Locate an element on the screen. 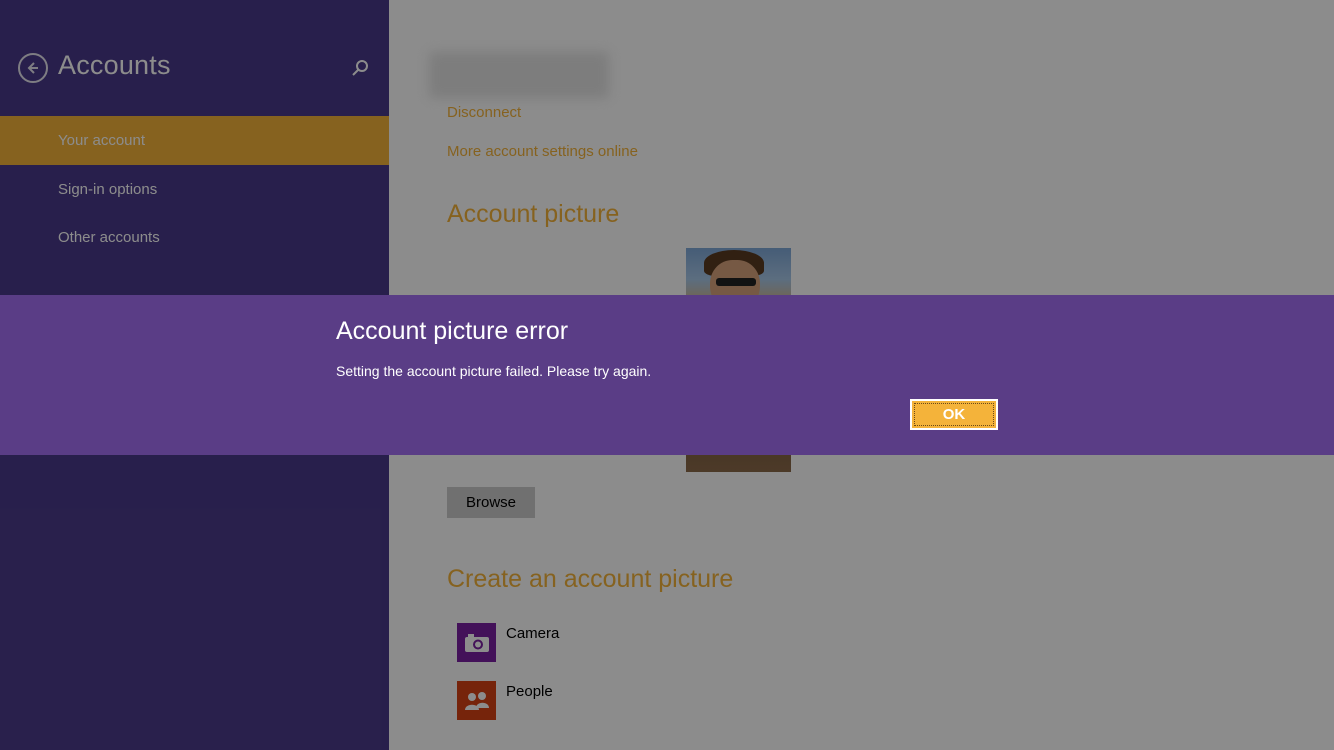 The height and width of the screenshot is (750, 1334). dialog-title: Account picture error is located at coordinates (452, 331).